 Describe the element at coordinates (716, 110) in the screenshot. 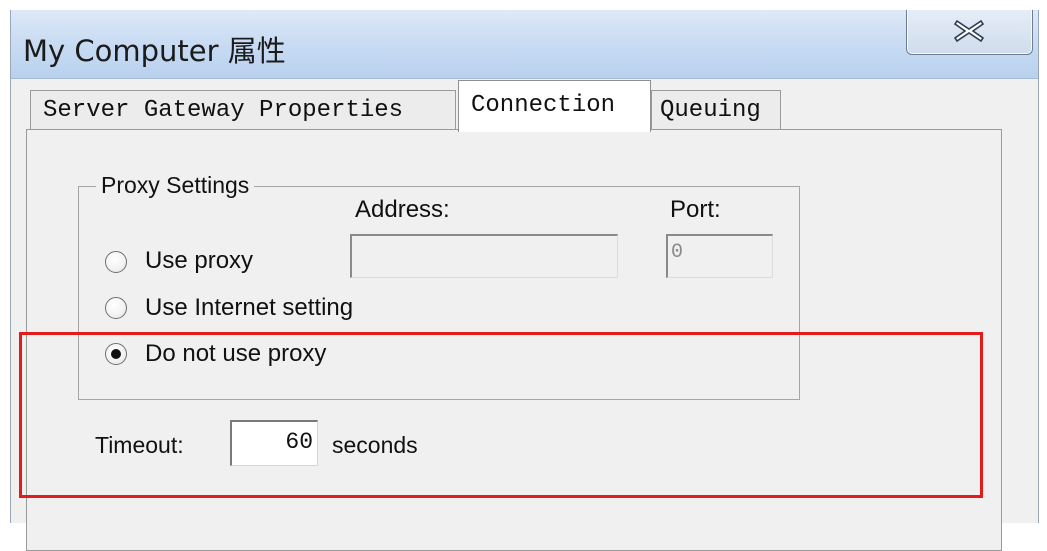

I see `tab-queuing: Queuing` at that location.